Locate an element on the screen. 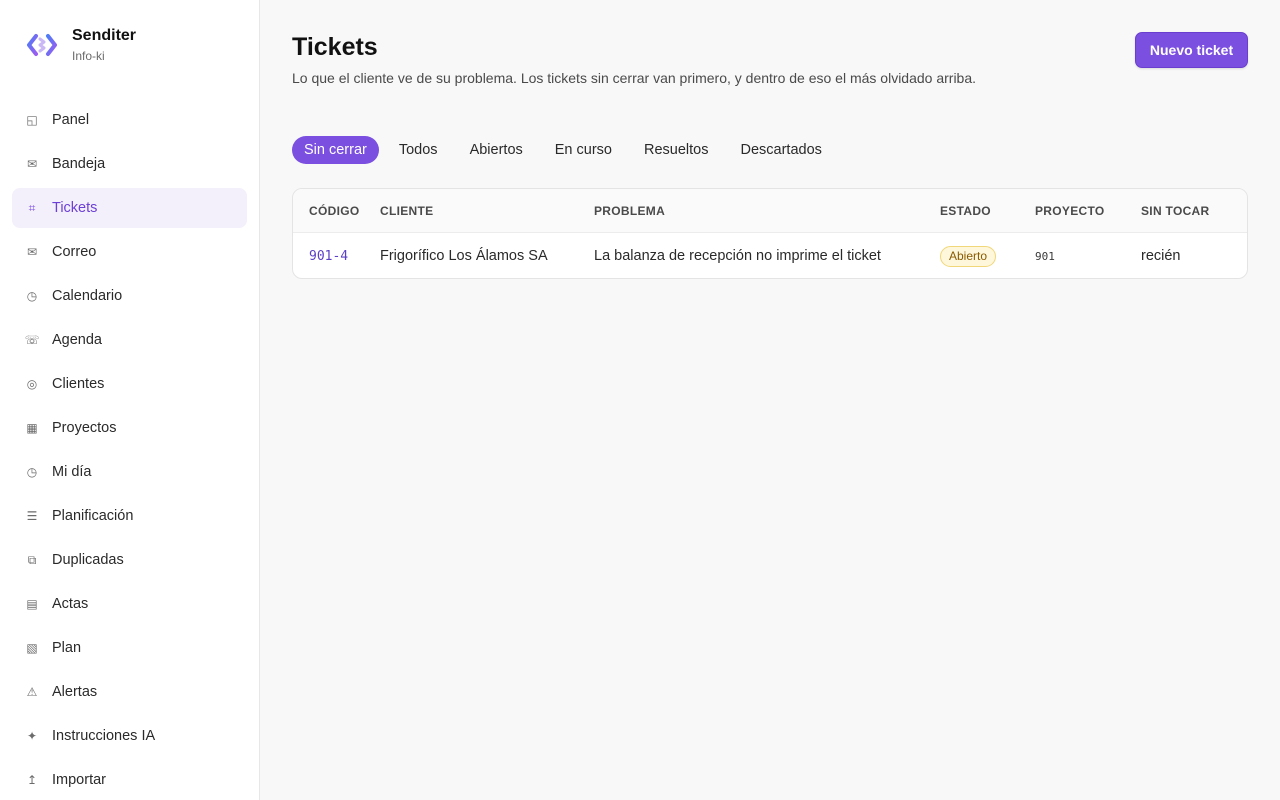  sidebar-item-label: Clientes is located at coordinates (78, 384).